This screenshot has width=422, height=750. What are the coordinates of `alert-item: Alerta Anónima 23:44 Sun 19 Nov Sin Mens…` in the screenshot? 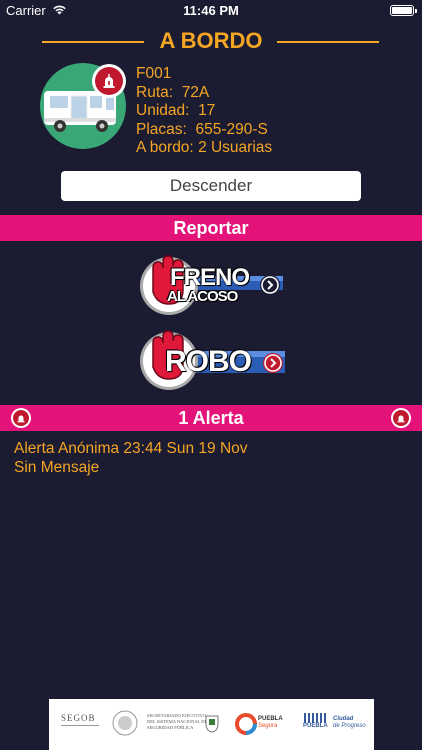 It's located at (131, 458).